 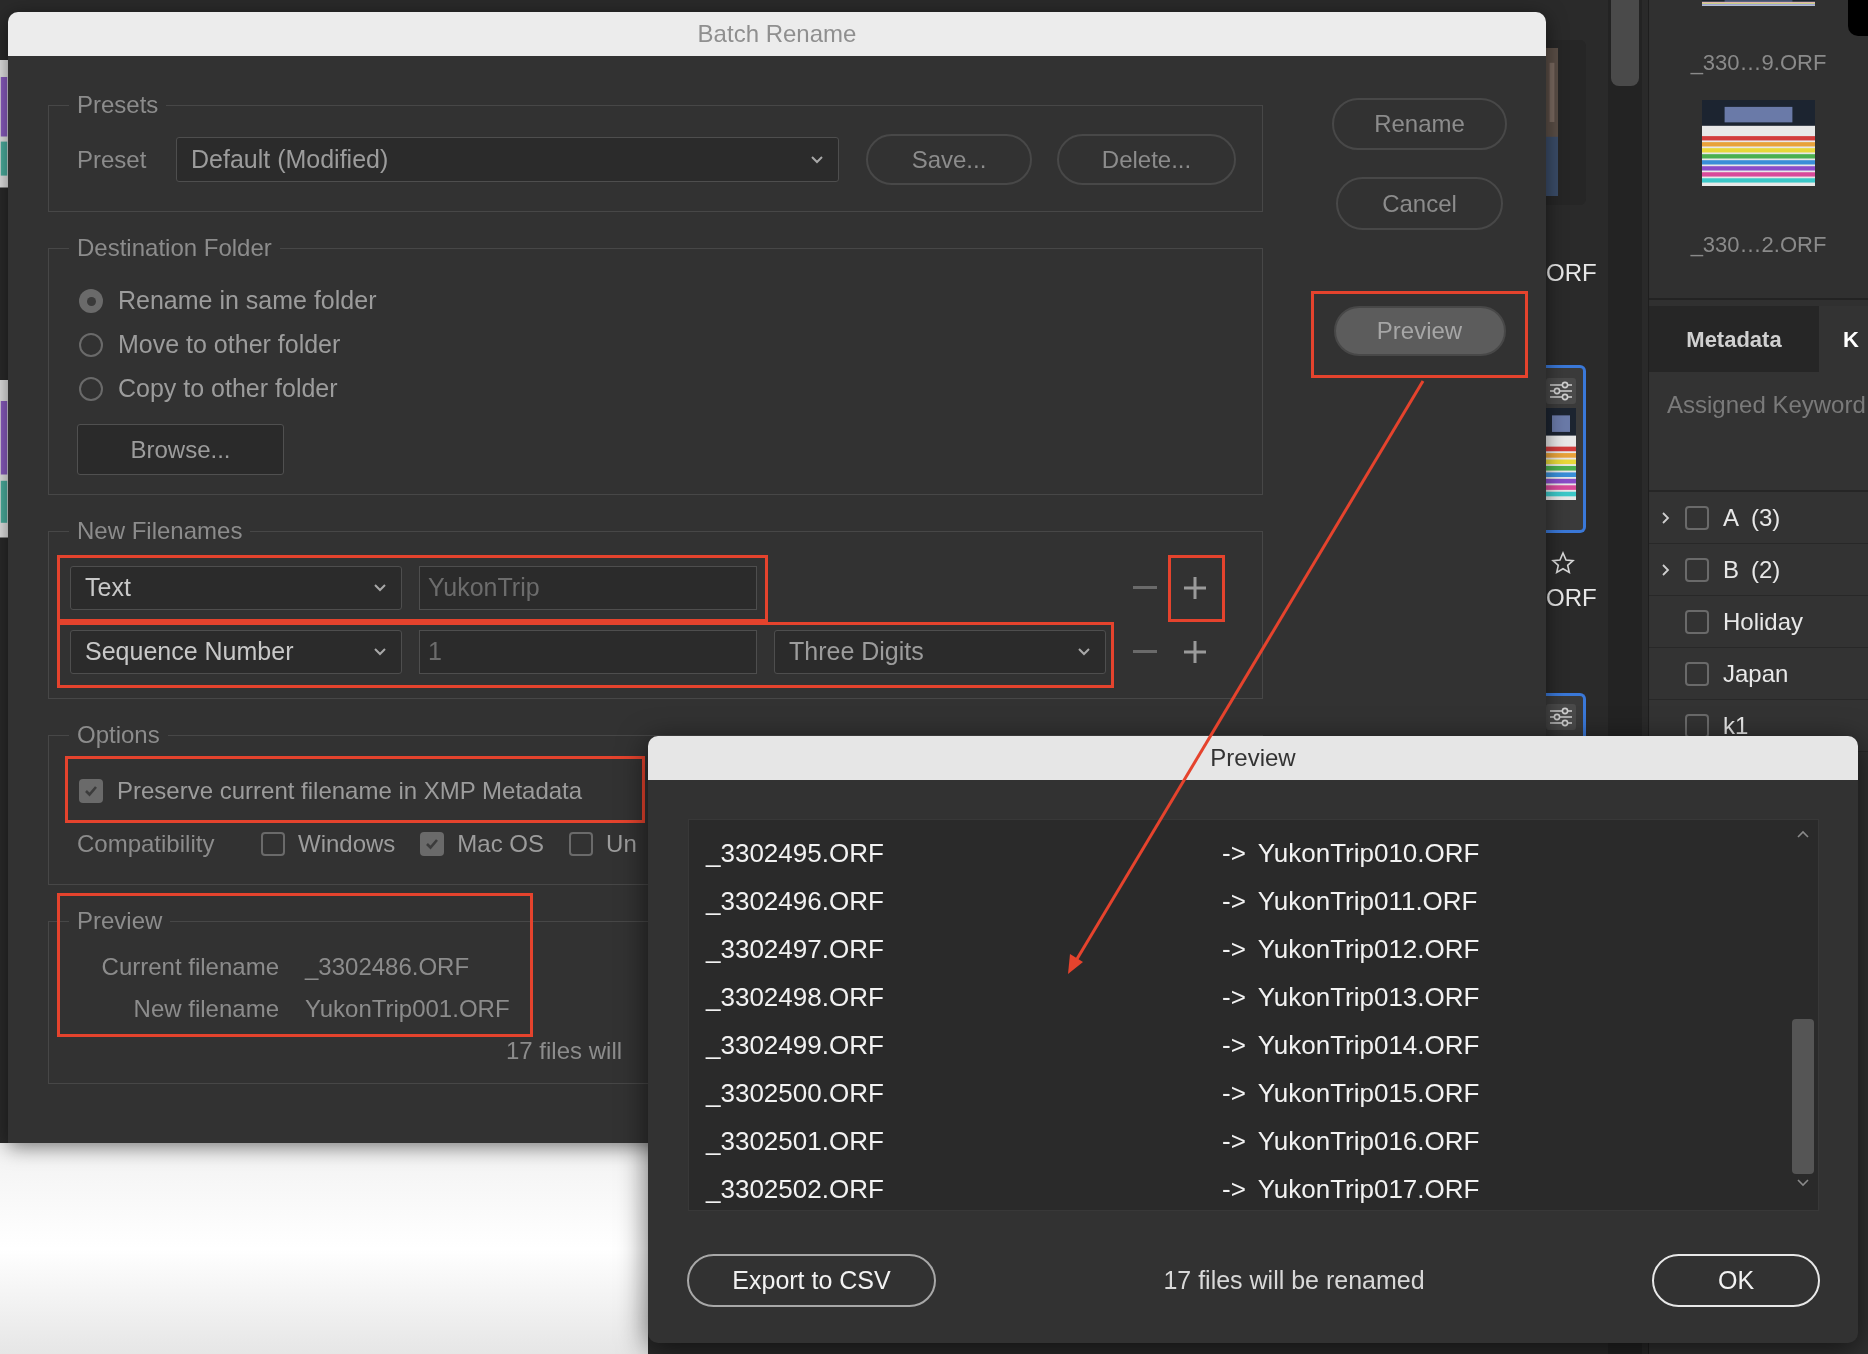 What do you see at coordinates (1368, 1141) in the screenshot?
I see `new-filename: YukonTrip016.ORF` at bounding box center [1368, 1141].